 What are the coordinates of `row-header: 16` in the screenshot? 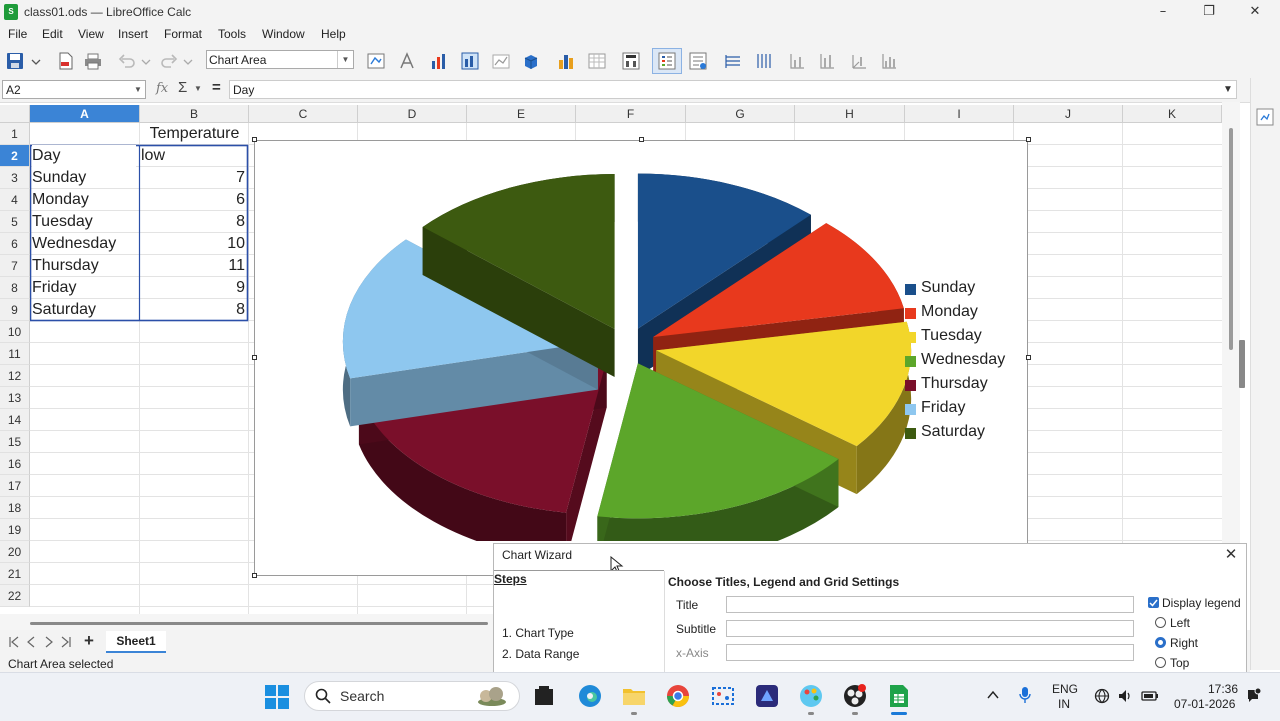 It's located at (15, 464).